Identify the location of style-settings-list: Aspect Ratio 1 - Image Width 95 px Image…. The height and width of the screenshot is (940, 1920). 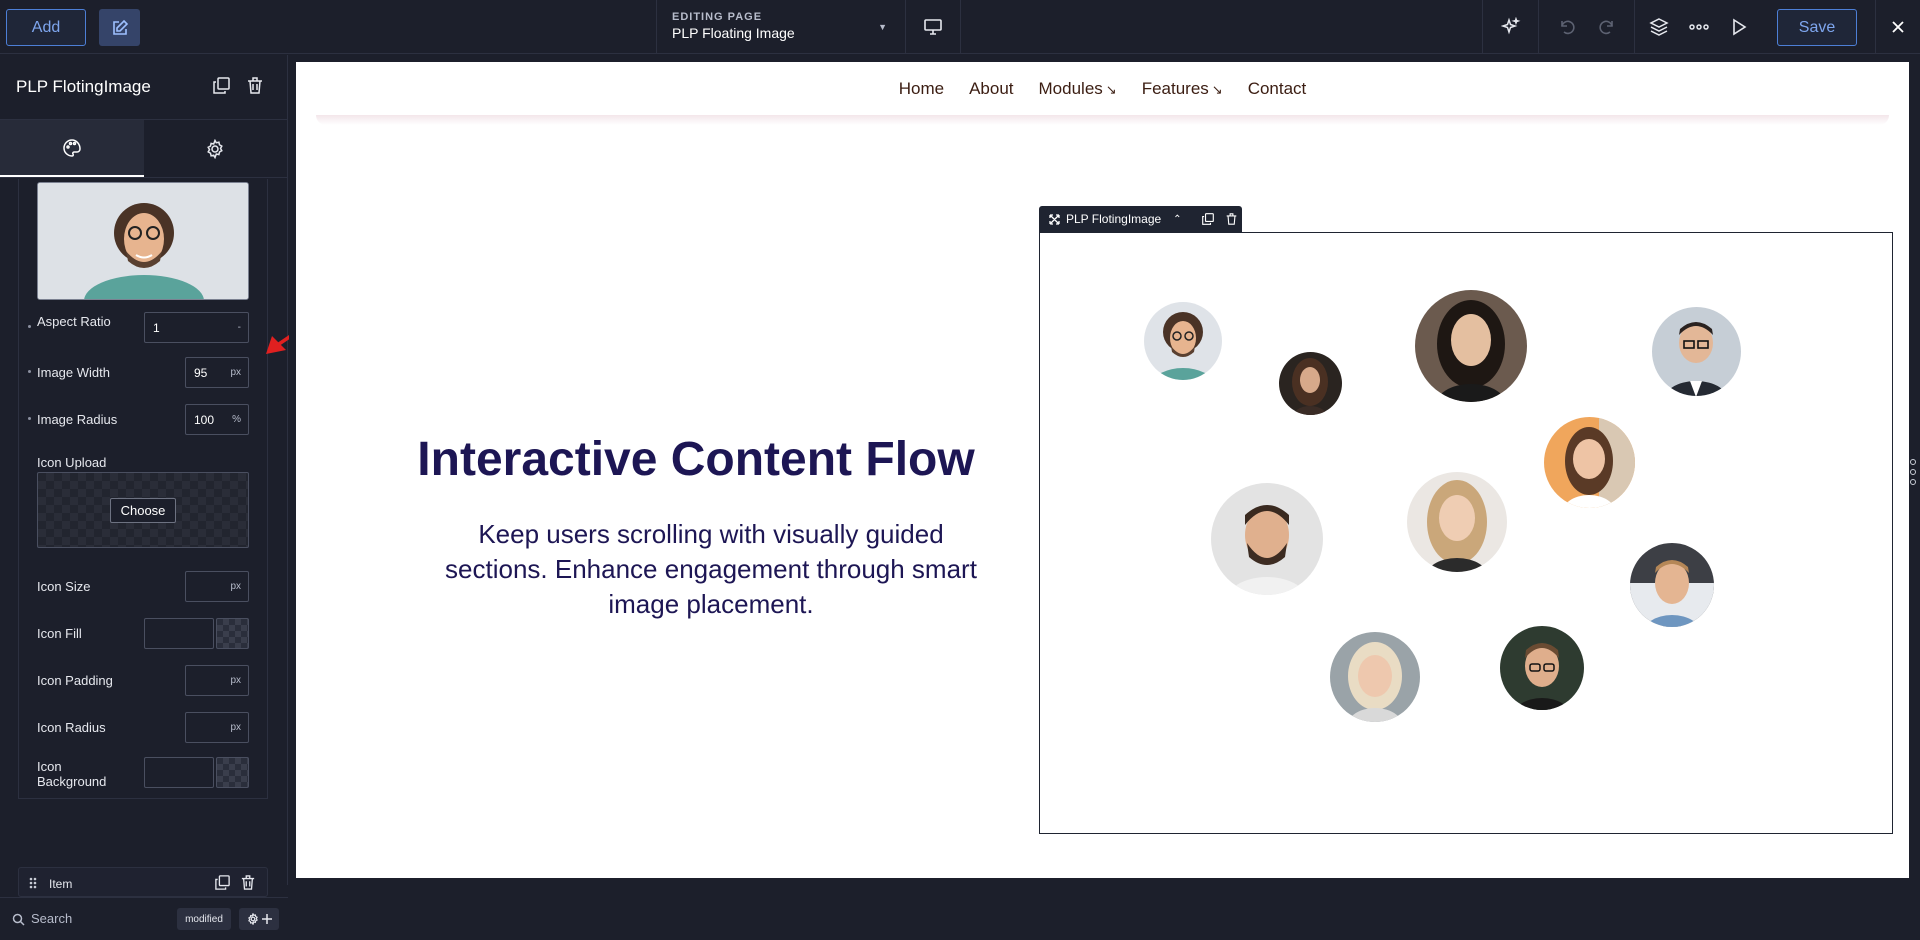
(143, 489).